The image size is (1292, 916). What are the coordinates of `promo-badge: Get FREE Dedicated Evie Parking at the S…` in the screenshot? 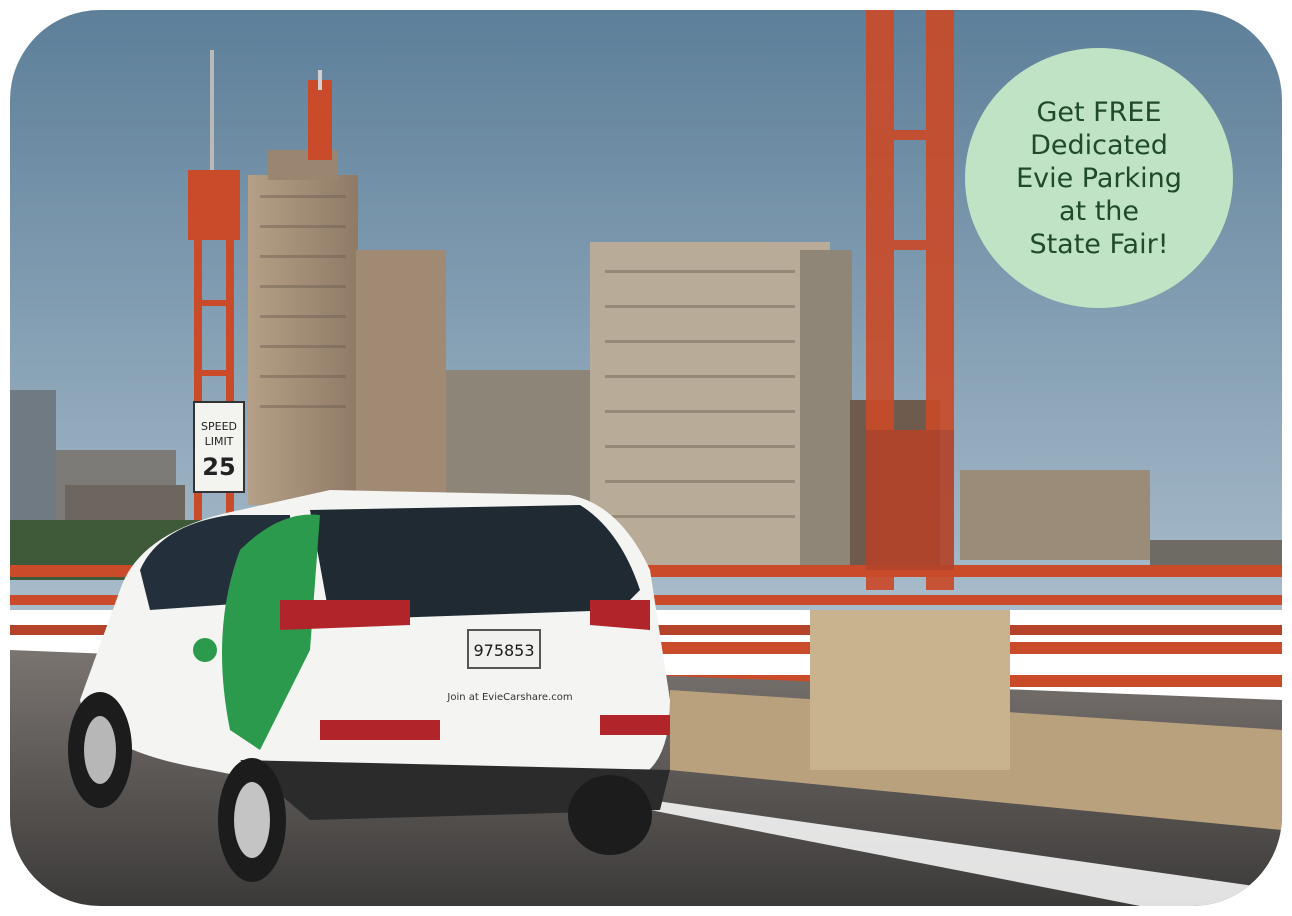 It's located at (1099, 178).